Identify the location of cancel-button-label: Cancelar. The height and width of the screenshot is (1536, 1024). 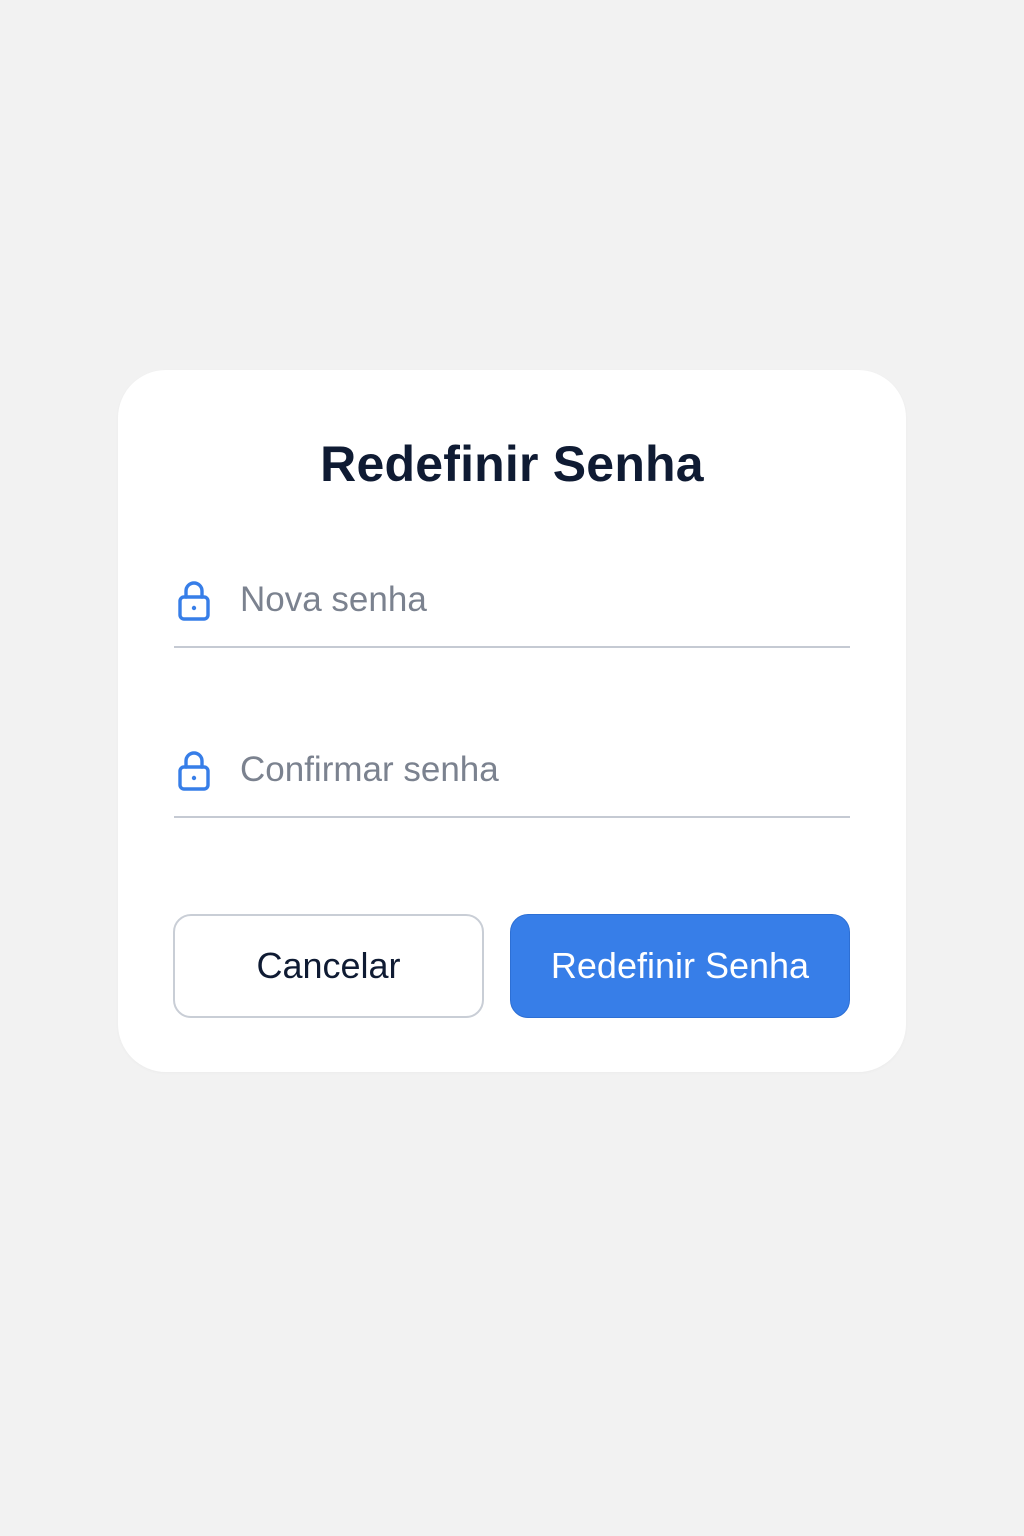
(328, 965).